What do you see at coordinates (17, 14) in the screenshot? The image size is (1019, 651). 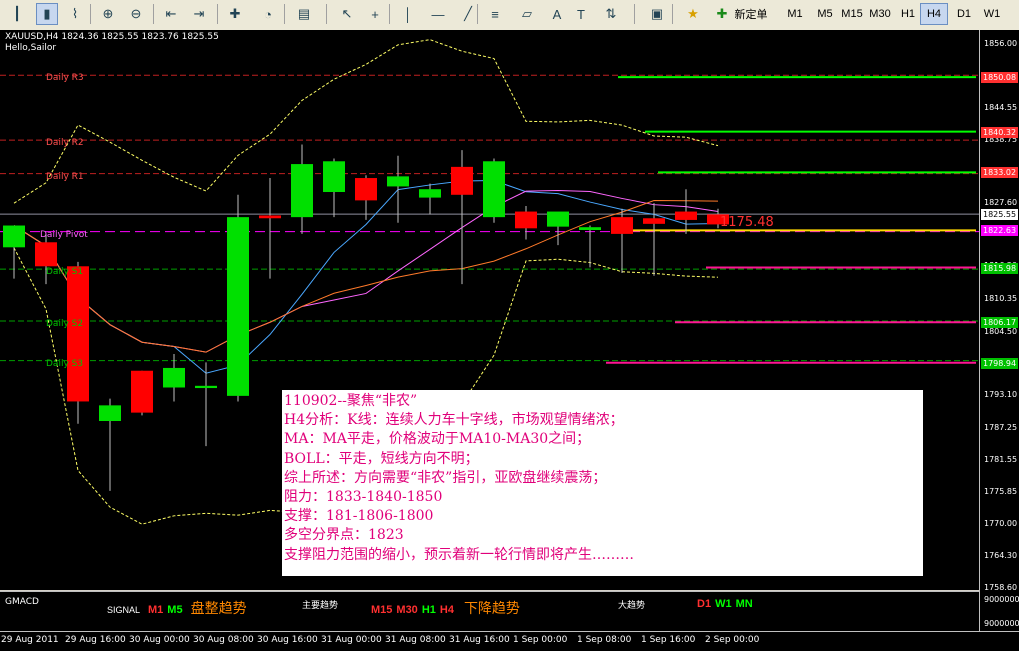 I see `bar-chart-icon: ┃` at bounding box center [17, 14].